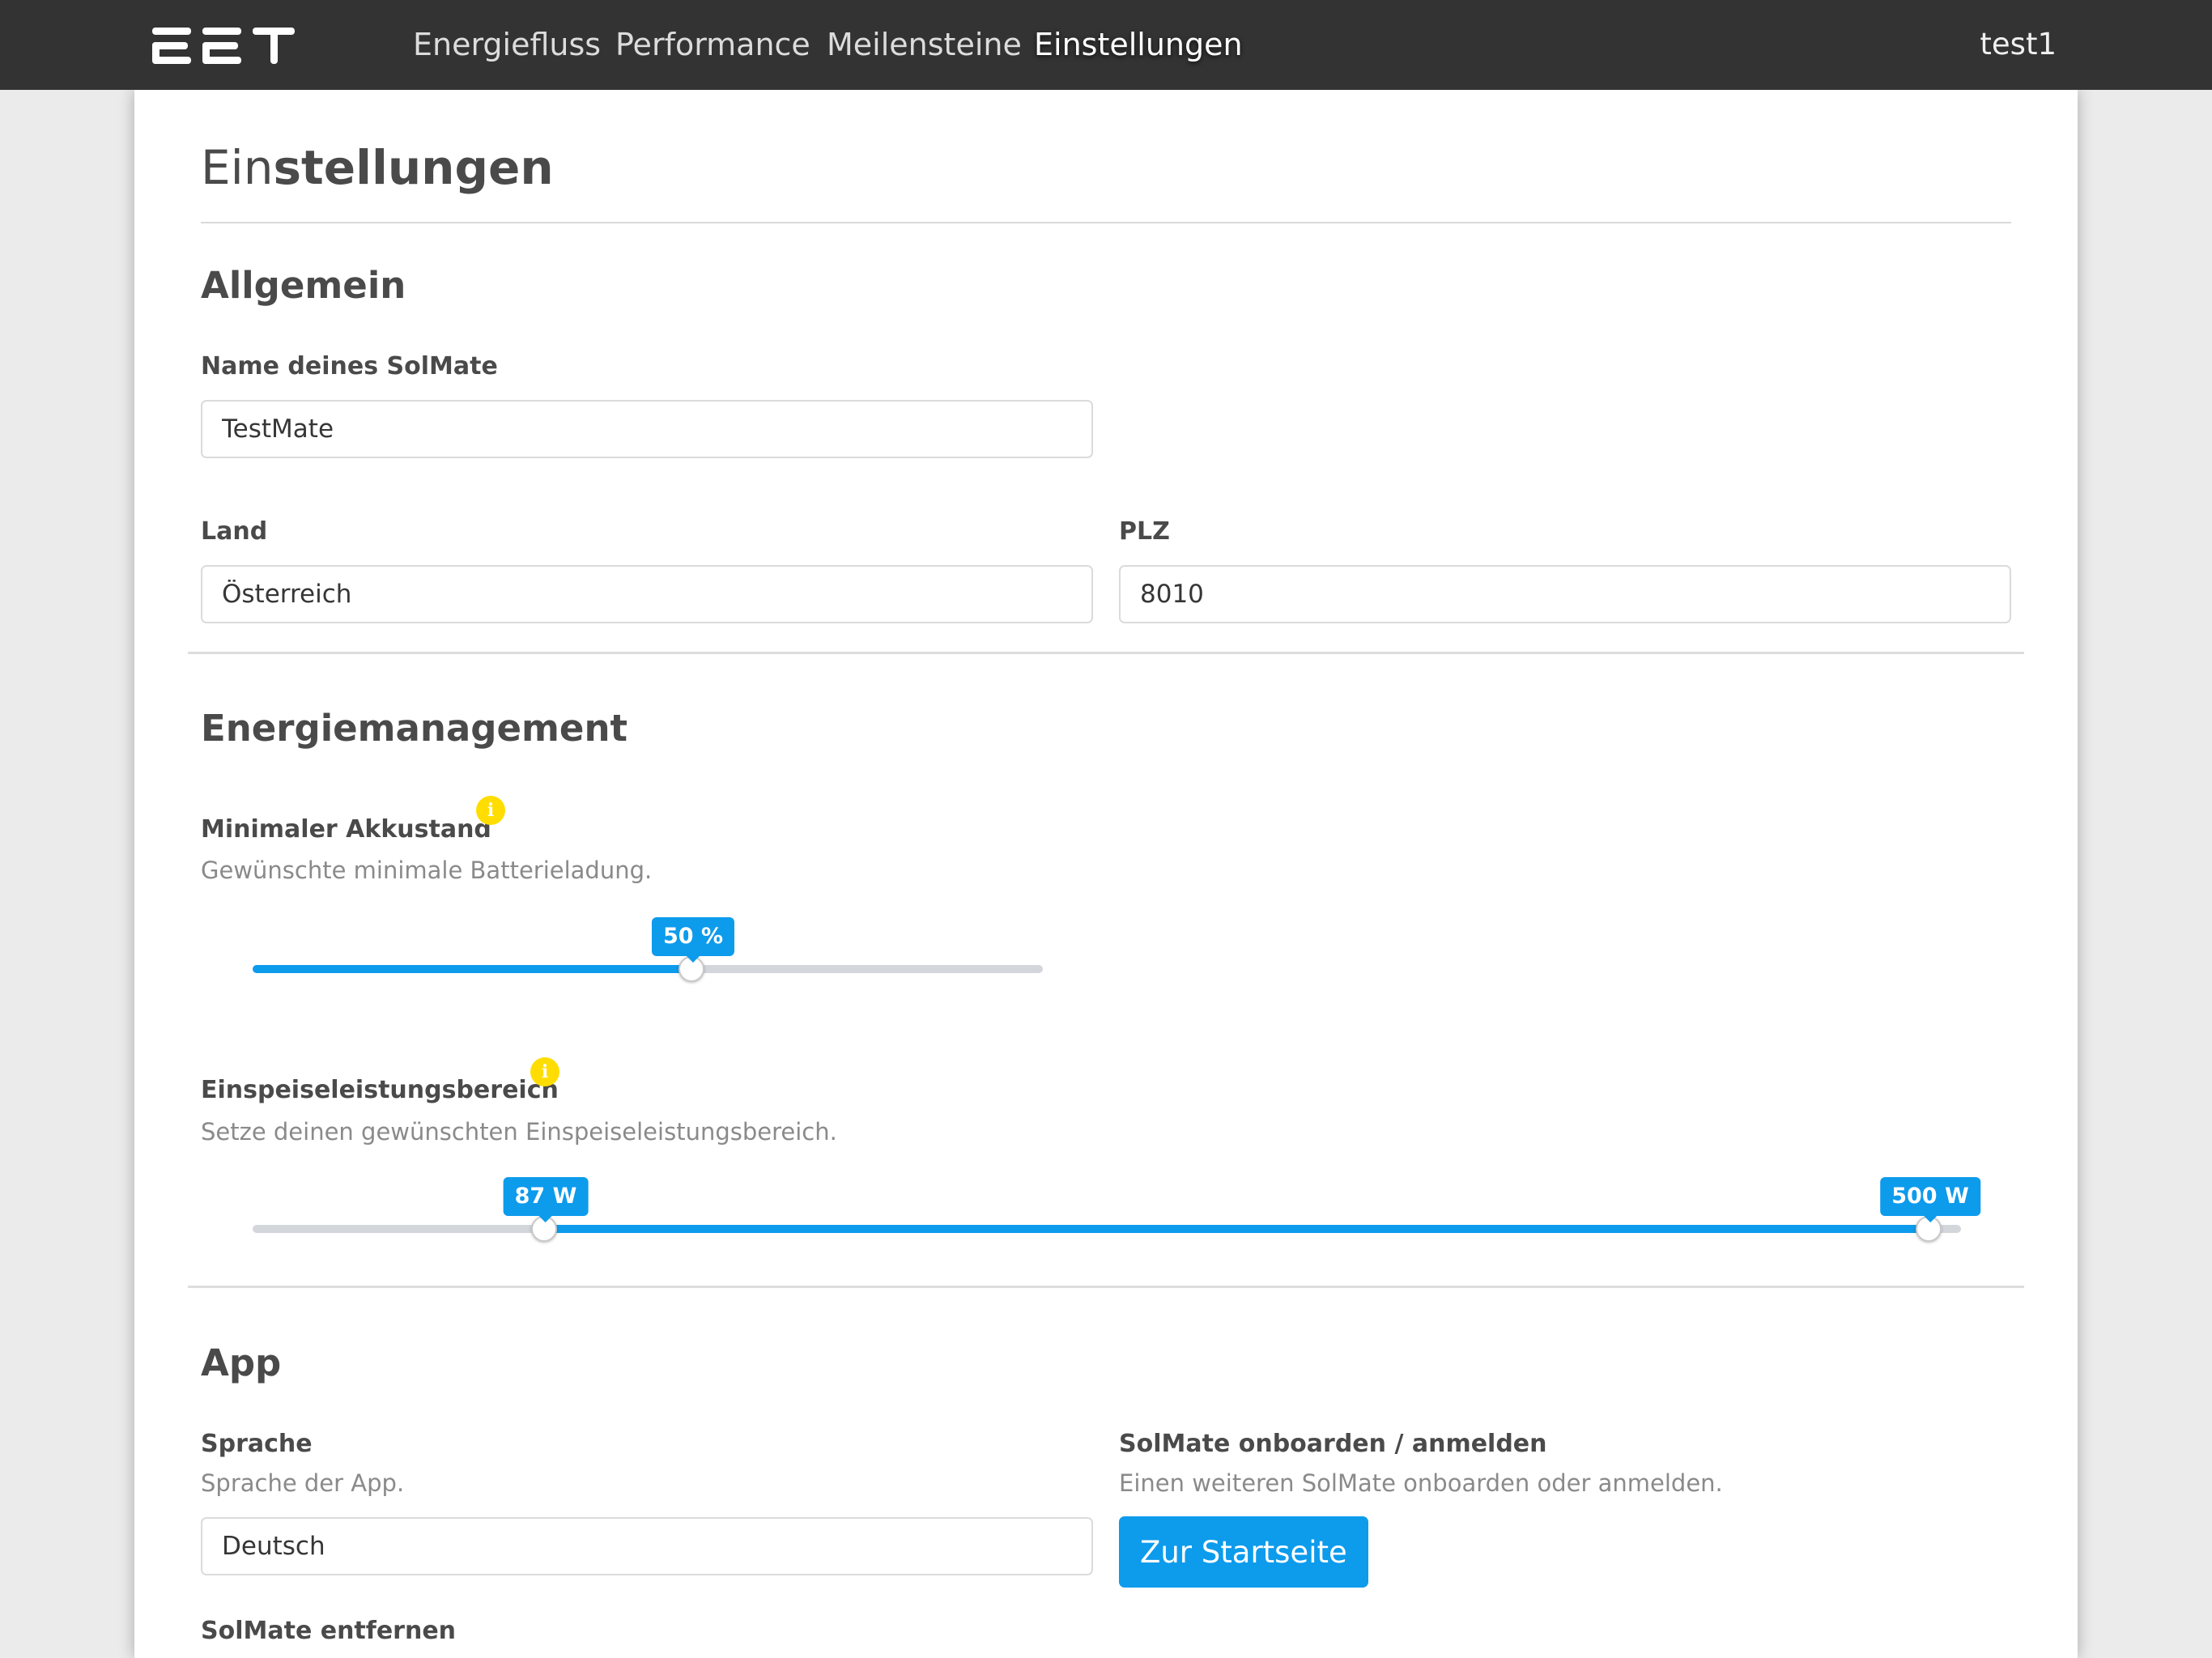 The image size is (2212, 1658). I want to click on nav-meilensteine: Meilensteine, so click(925, 44).